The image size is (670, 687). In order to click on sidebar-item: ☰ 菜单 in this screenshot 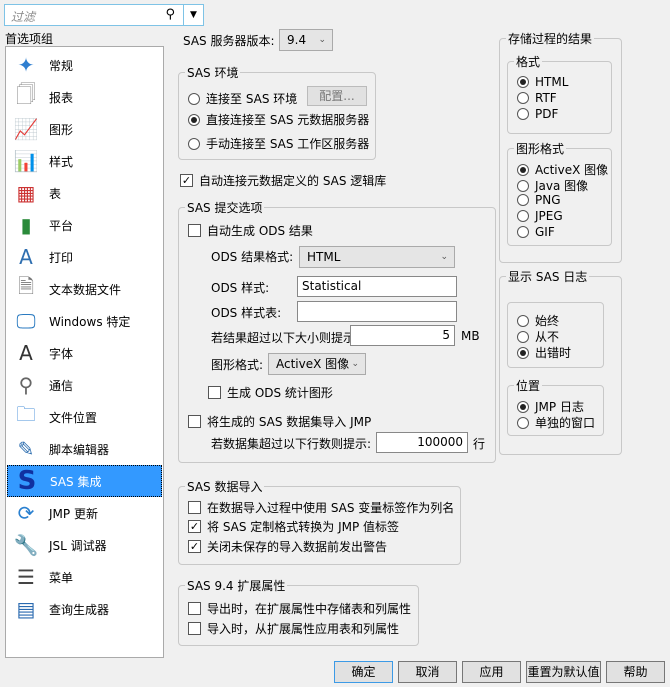, I will do `click(84, 577)`.